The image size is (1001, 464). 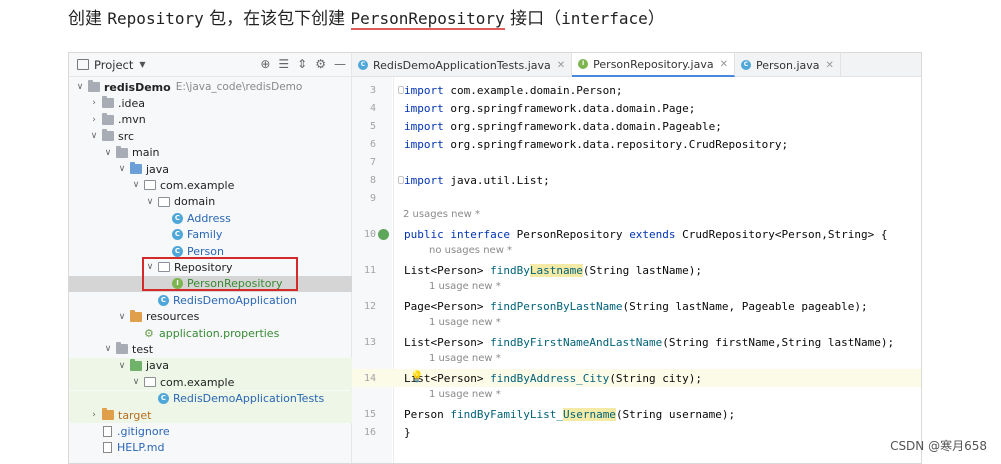 What do you see at coordinates (142, 64) in the screenshot?
I see `chevron-down-icon: ▼` at bounding box center [142, 64].